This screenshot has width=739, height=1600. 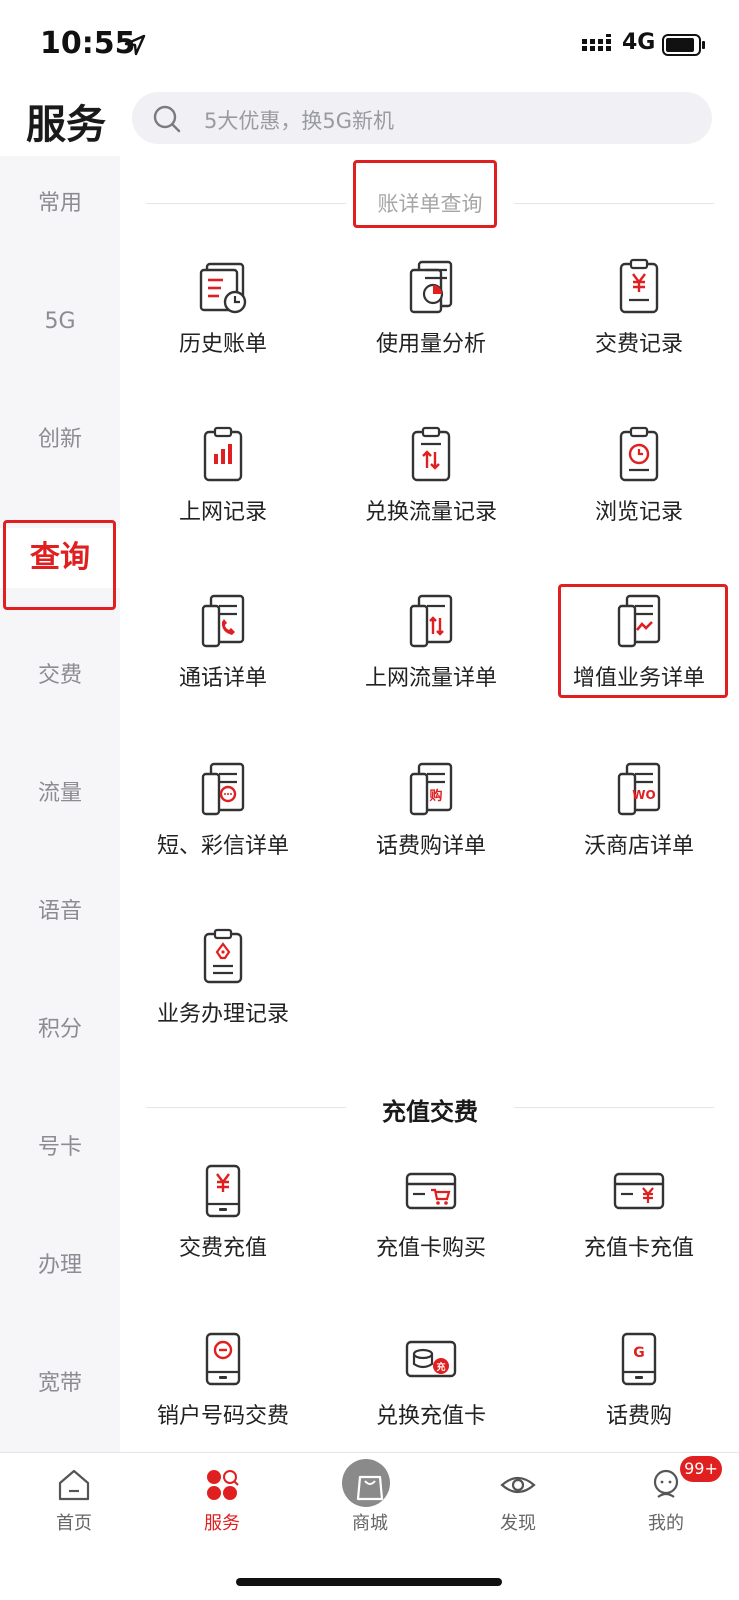 What do you see at coordinates (431, 1232) in the screenshot?
I see `service-item-buy-card: 充值卡购买` at bounding box center [431, 1232].